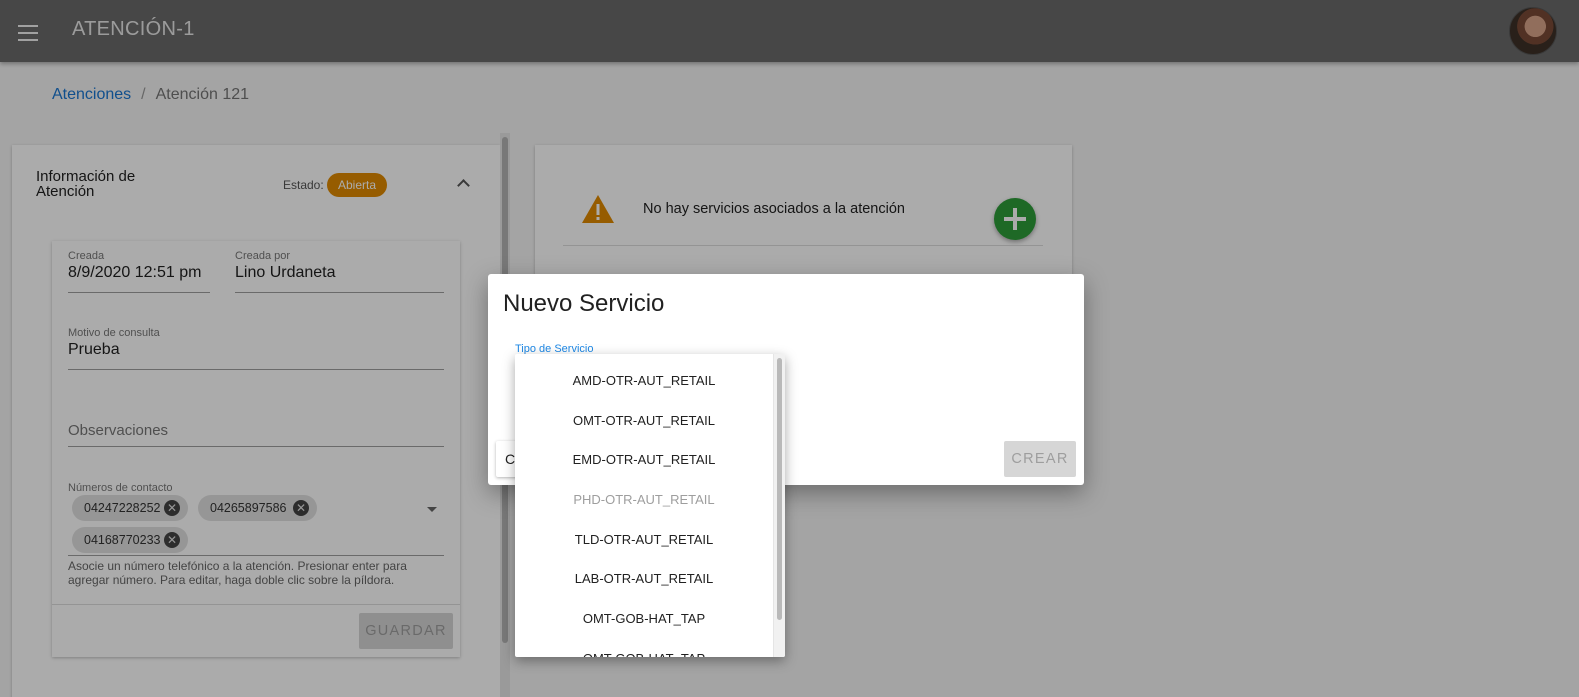  Describe the element at coordinates (779, 489) in the screenshot. I see `menu-scrollbar-thumb` at that location.